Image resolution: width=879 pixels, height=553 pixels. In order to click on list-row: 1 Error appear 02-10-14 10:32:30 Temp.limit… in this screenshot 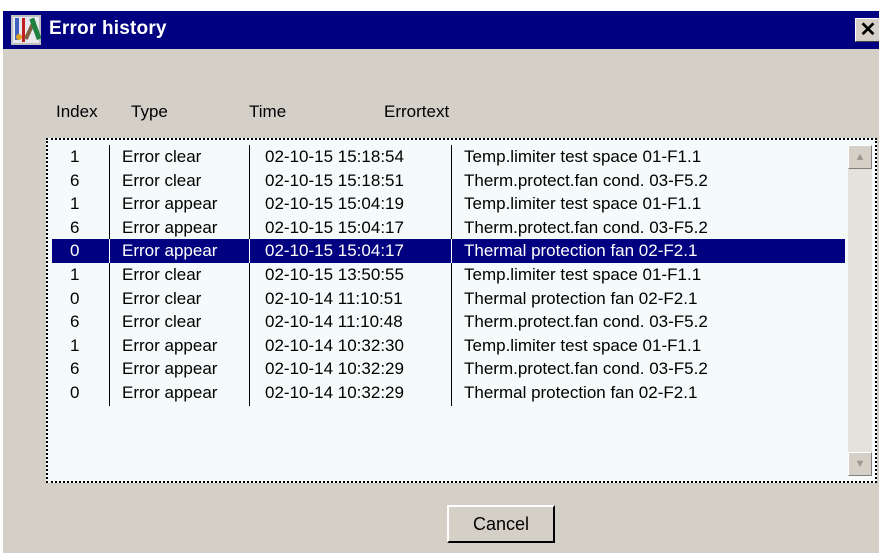, I will do `click(448, 346)`.